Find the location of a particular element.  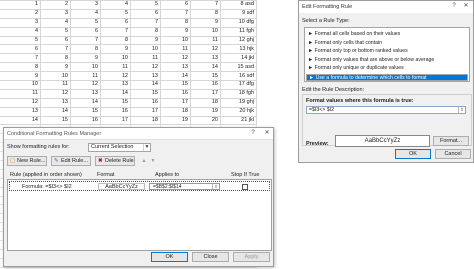

cell: 16 sdf is located at coordinates (238, 76).